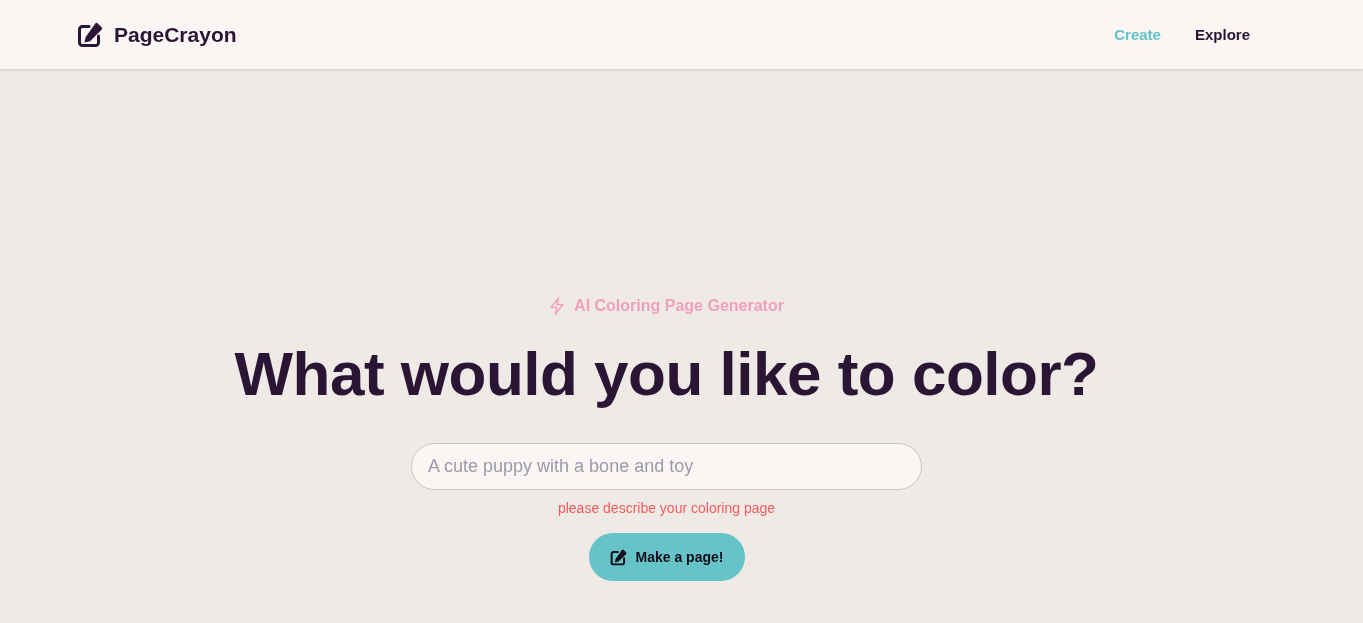 This screenshot has width=1363, height=623. What do you see at coordinates (557, 306) in the screenshot?
I see `lightning-icon` at bounding box center [557, 306].